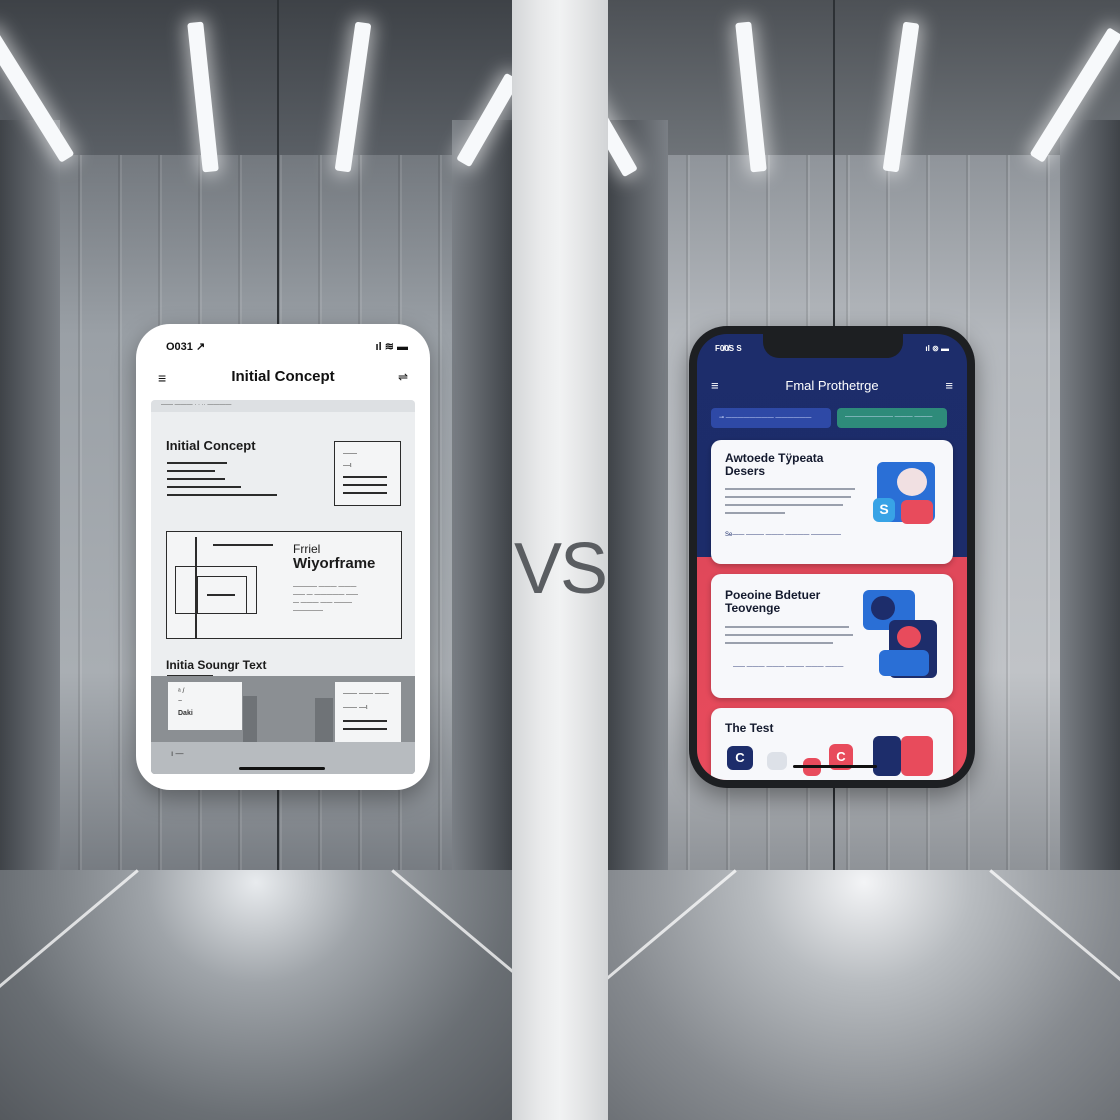  What do you see at coordinates (832, 350) in the screenshot?
I see `status-bar: F0̸0̸S S ıl ⊚ ▬` at bounding box center [832, 350].